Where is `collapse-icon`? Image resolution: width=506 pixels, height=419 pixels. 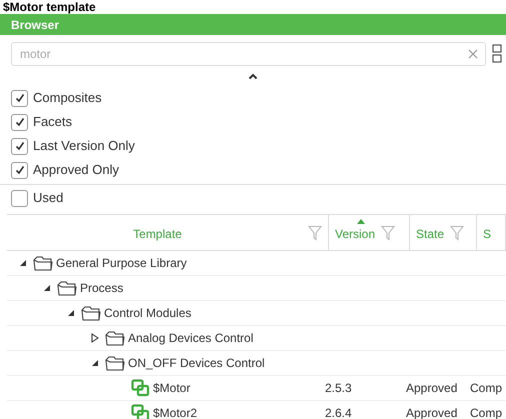 collapse-icon is located at coordinates (253, 76).